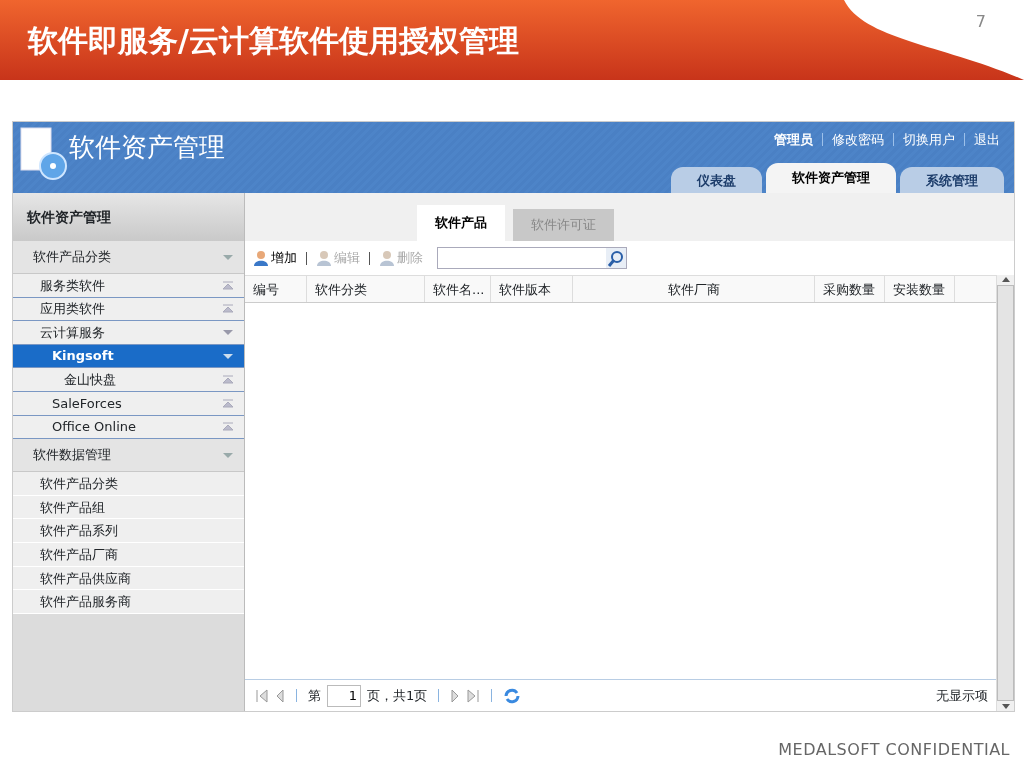 The image size is (1024, 768). I want to click on sidebar-group-header: 软件数据管理, so click(128, 456).